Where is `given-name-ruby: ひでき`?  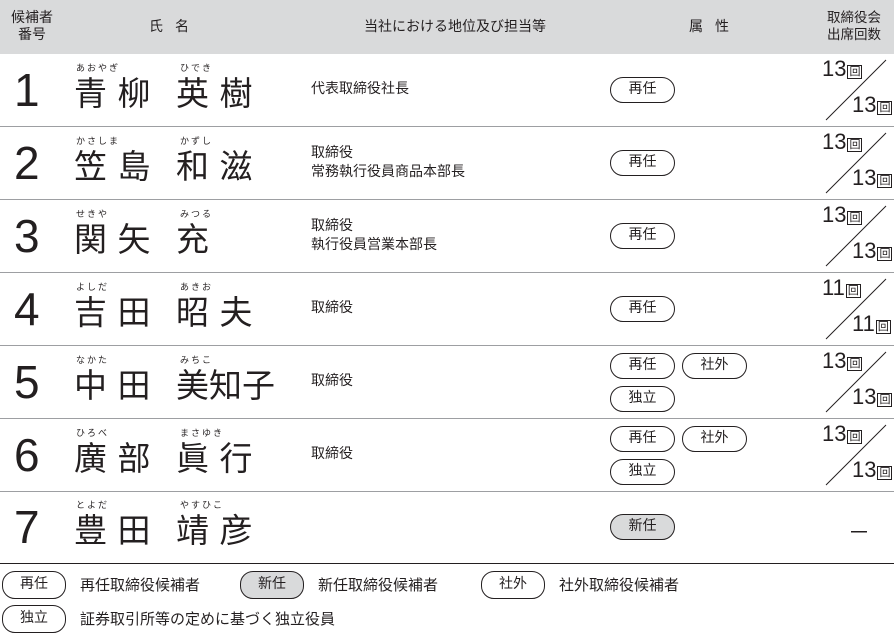 given-name-ruby: ひでき is located at coordinates (197, 69).